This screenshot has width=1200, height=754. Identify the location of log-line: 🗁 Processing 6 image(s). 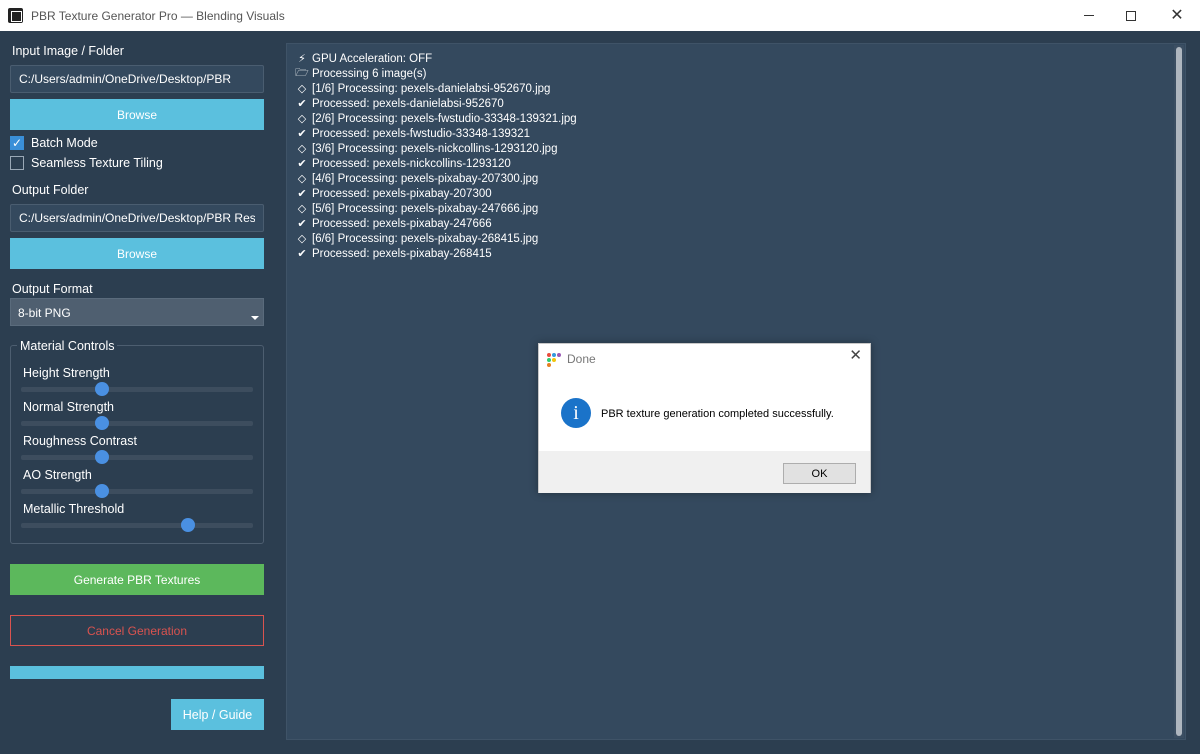
(436, 73).